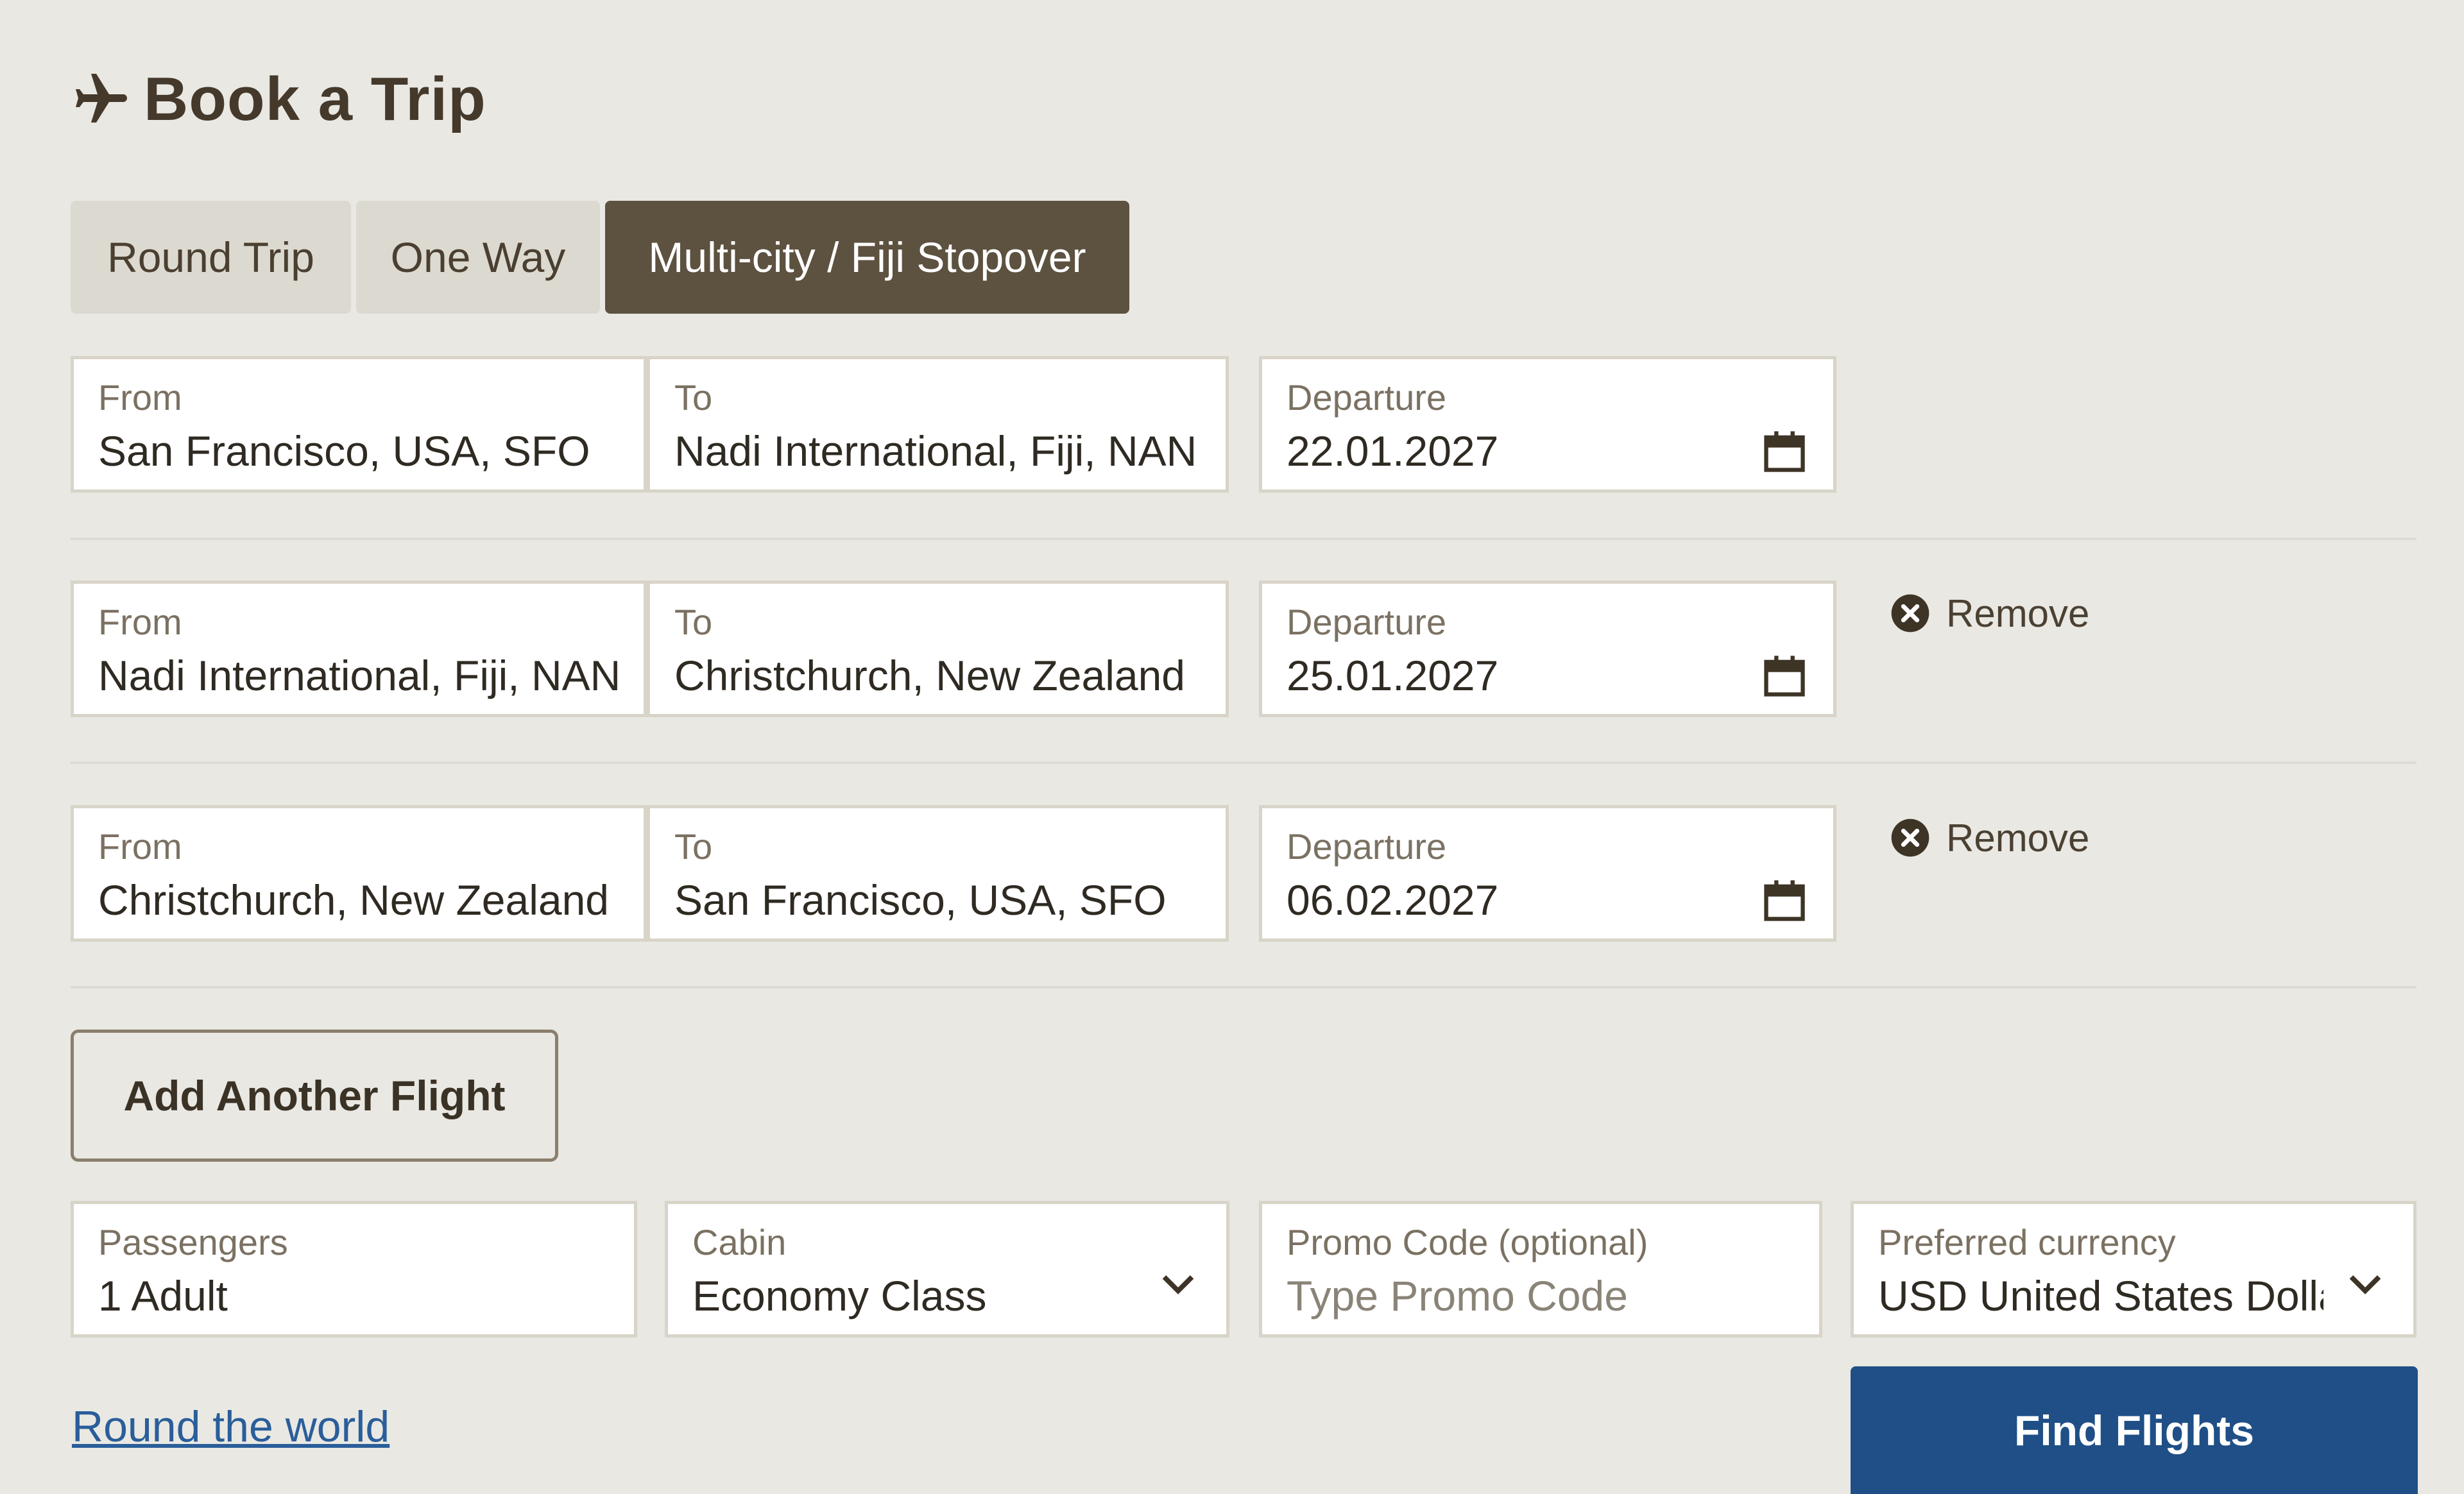 Image resolution: width=2464 pixels, height=1494 pixels. What do you see at coordinates (938, 649) in the screenshot?
I see `flight-2-to-field: To Christchurch, New Zealand` at bounding box center [938, 649].